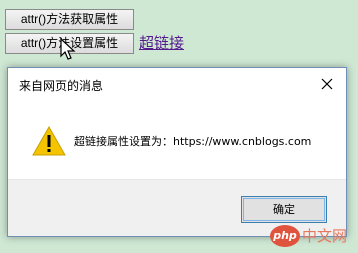 This screenshot has height=253, width=358. I want to click on dialog-message: 超链接属性设置为：https://www.cnblogs.com, so click(193, 141).